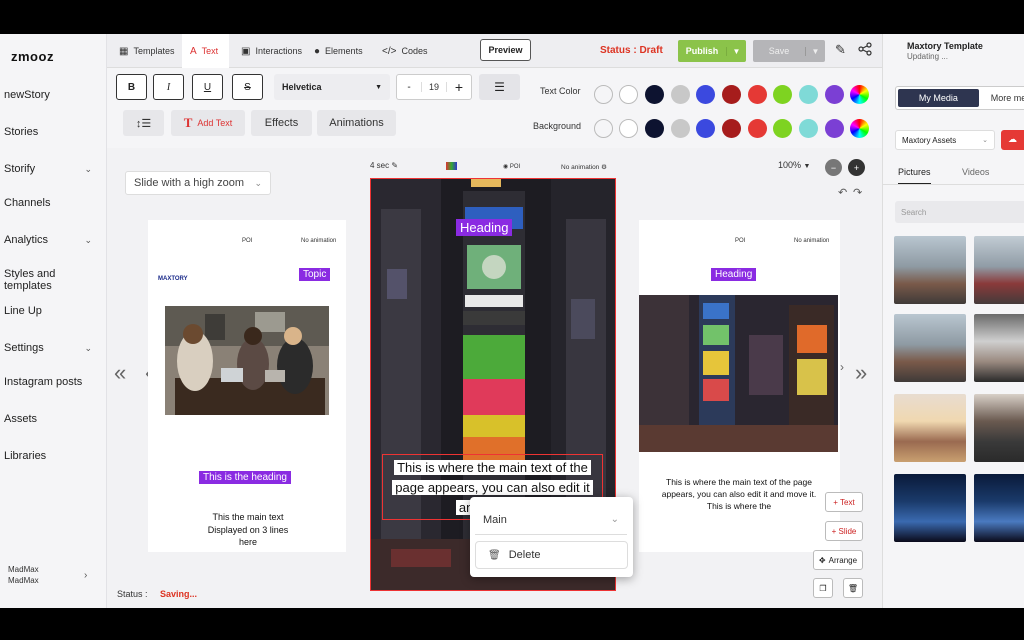 The width and height of the screenshot is (1024, 640). What do you see at coordinates (315, 274) in the screenshot?
I see `topic-pill: Topic` at bounding box center [315, 274].